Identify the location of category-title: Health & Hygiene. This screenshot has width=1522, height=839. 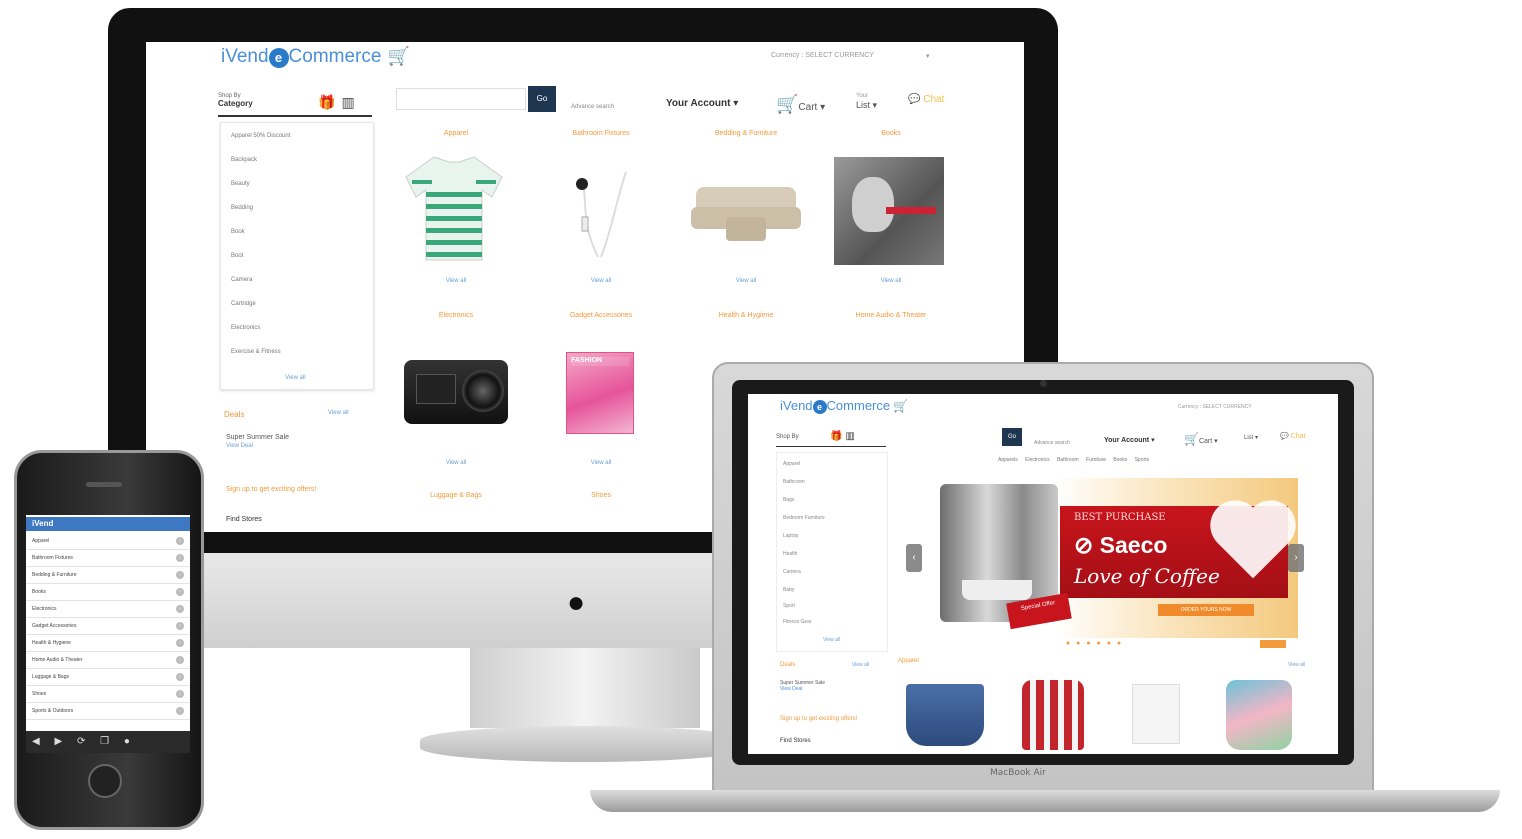
(746, 315).